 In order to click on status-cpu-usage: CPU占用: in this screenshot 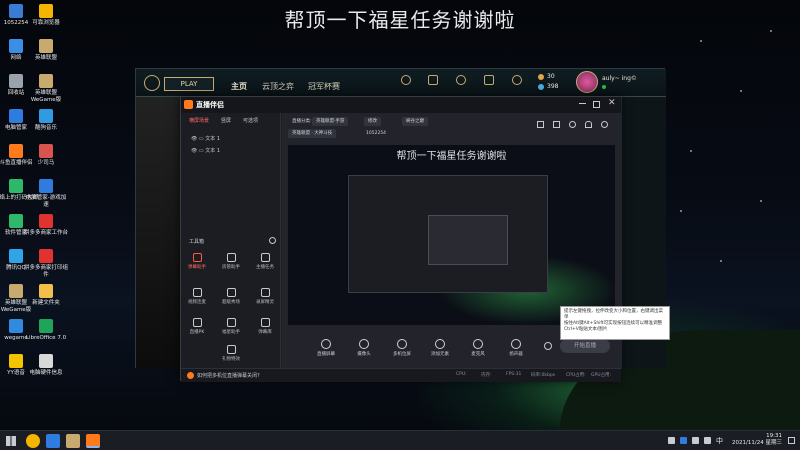, I will do `click(576, 375)`.